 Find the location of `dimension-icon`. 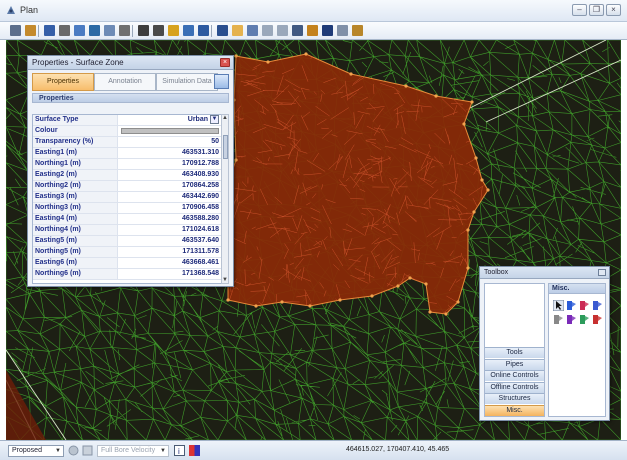

dimension-icon is located at coordinates (124, 30).